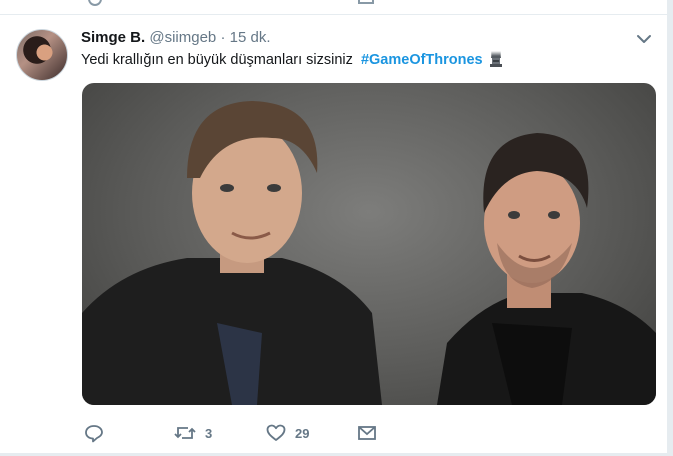  What do you see at coordinates (496, 61) in the screenshot?
I see `throne-emoji-icon` at bounding box center [496, 61].